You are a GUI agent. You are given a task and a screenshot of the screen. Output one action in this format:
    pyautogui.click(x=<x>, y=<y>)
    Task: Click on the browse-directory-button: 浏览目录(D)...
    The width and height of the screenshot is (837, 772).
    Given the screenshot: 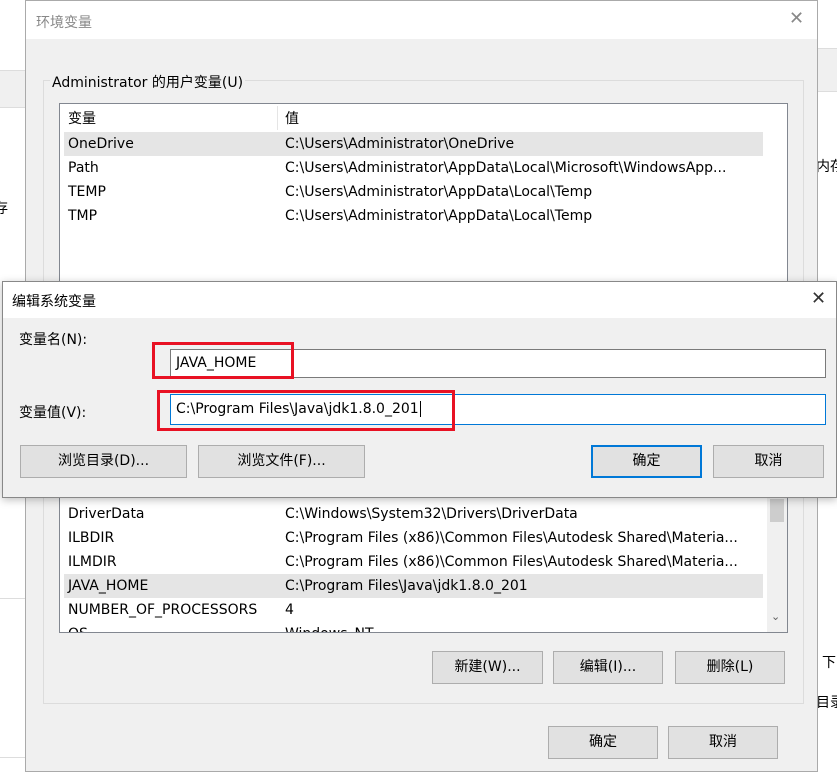 What is the action you would take?
    pyautogui.click(x=103, y=461)
    